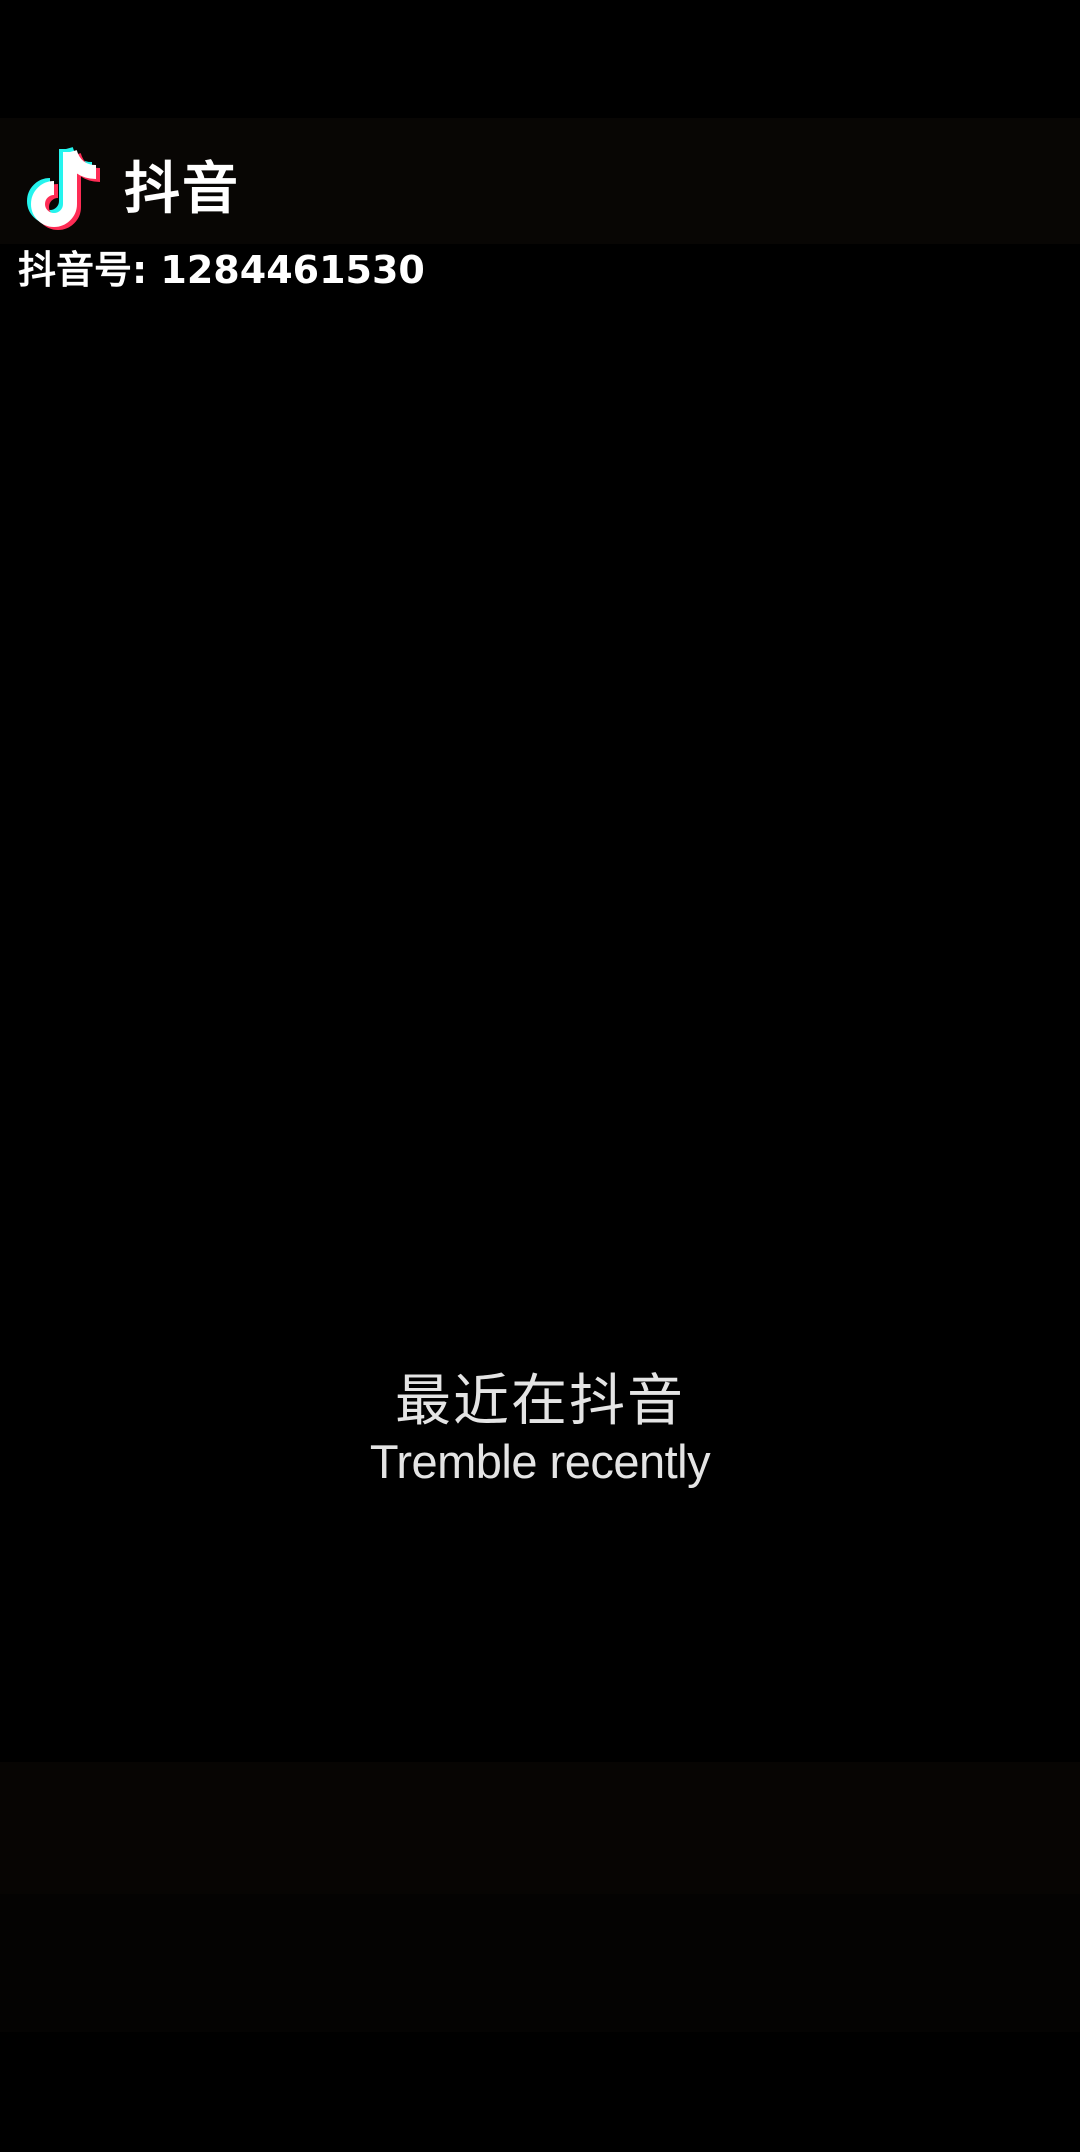 The height and width of the screenshot is (2152, 1080). What do you see at coordinates (64, 188) in the screenshot?
I see `douyin-note-icon` at bounding box center [64, 188].